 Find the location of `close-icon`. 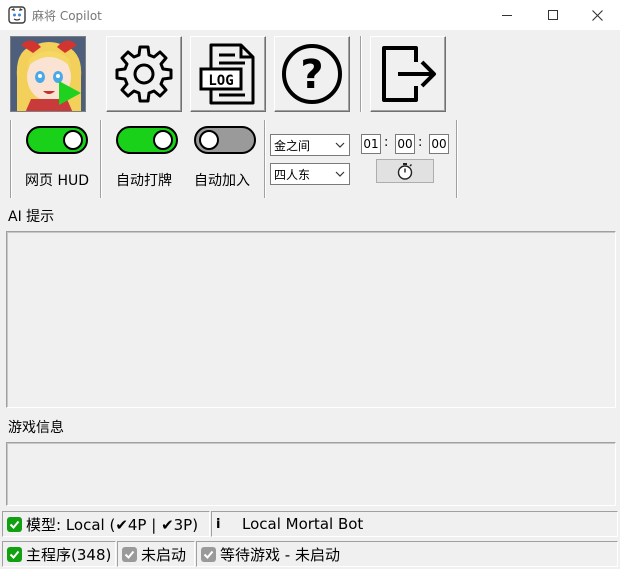

close-icon is located at coordinates (597, 15).